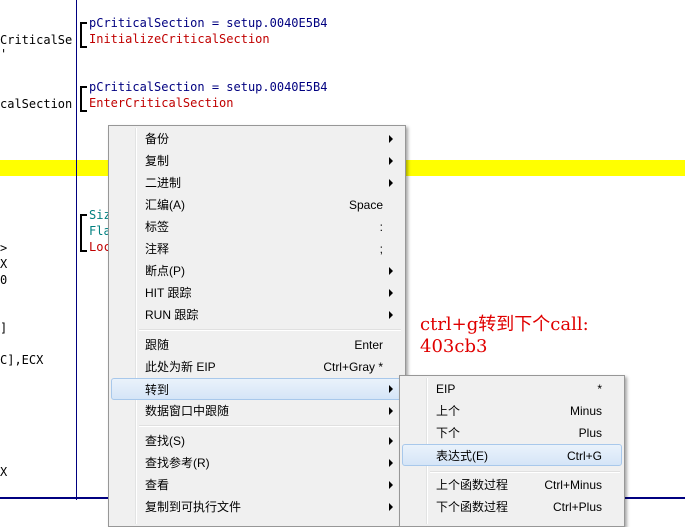 This screenshot has width=685, height=527. What do you see at coordinates (512, 433) in the screenshot?
I see `submenu-item-next: 下个 Plus` at bounding box center [512, 433].